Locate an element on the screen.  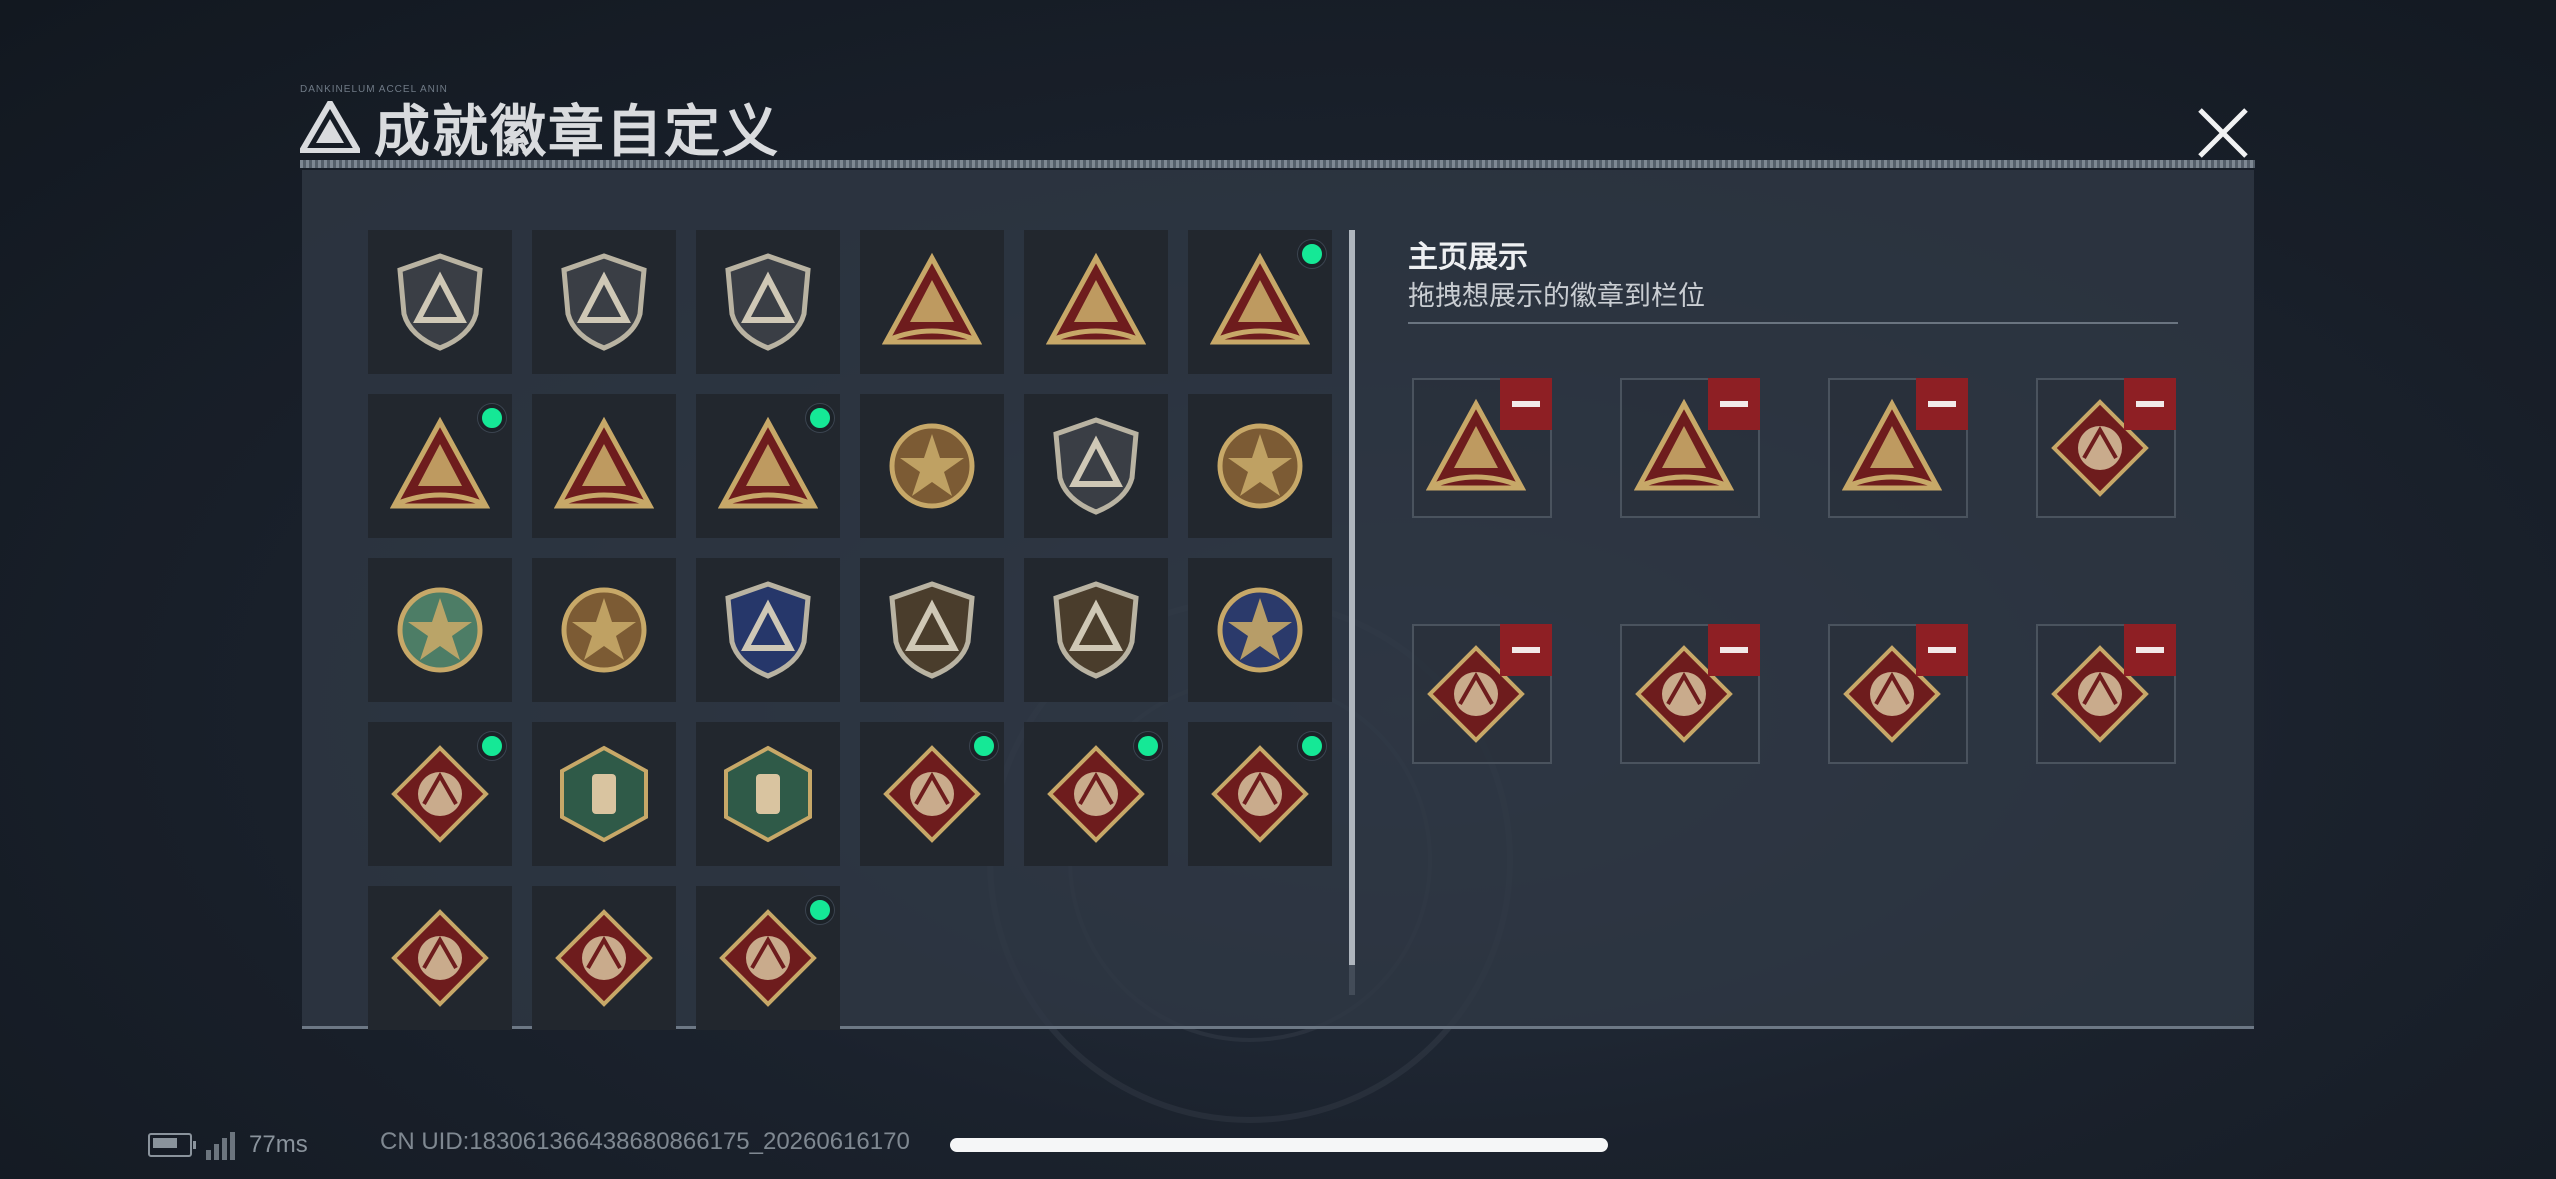
rifle-blue-shield-badge-icon is located at coordinates (768, 630).